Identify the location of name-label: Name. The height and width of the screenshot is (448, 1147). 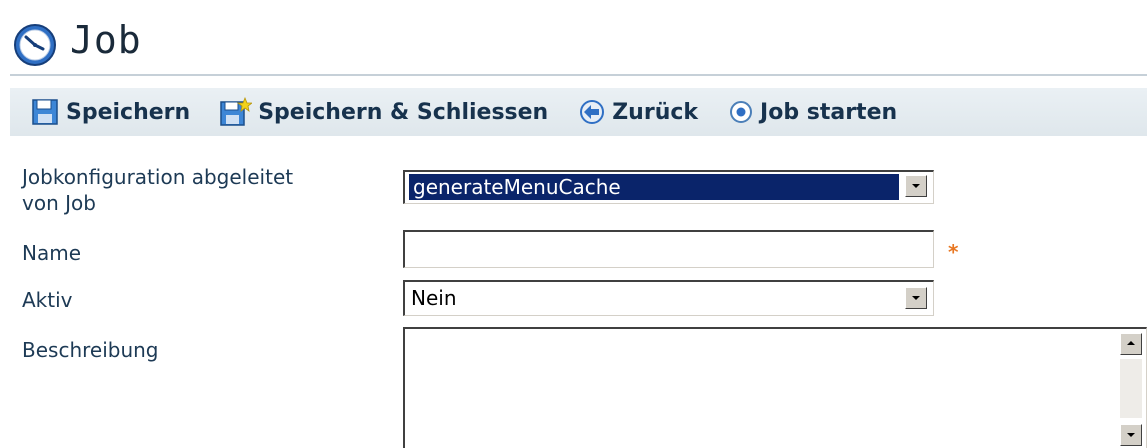
(52, 253).